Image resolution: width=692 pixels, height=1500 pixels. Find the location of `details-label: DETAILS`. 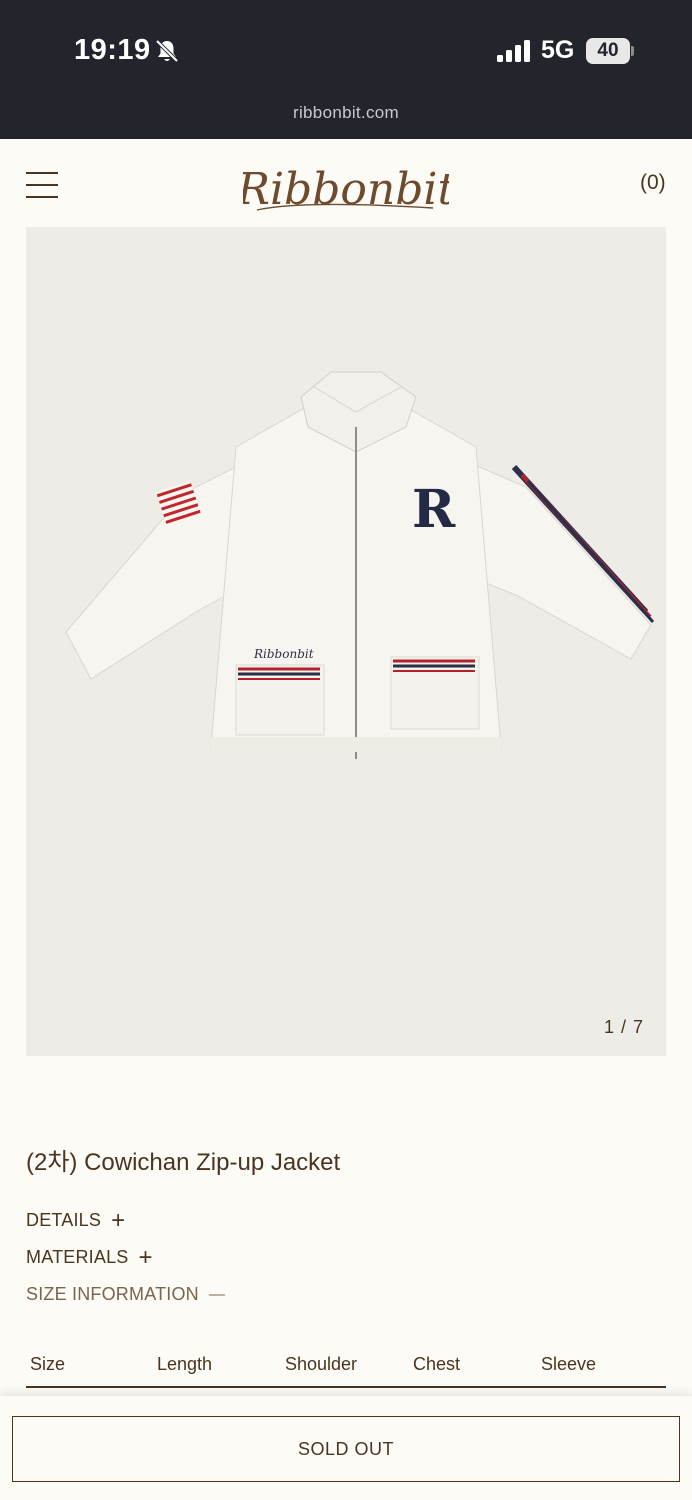

details-label: DETAILS is located at coordinates (64, 1220).